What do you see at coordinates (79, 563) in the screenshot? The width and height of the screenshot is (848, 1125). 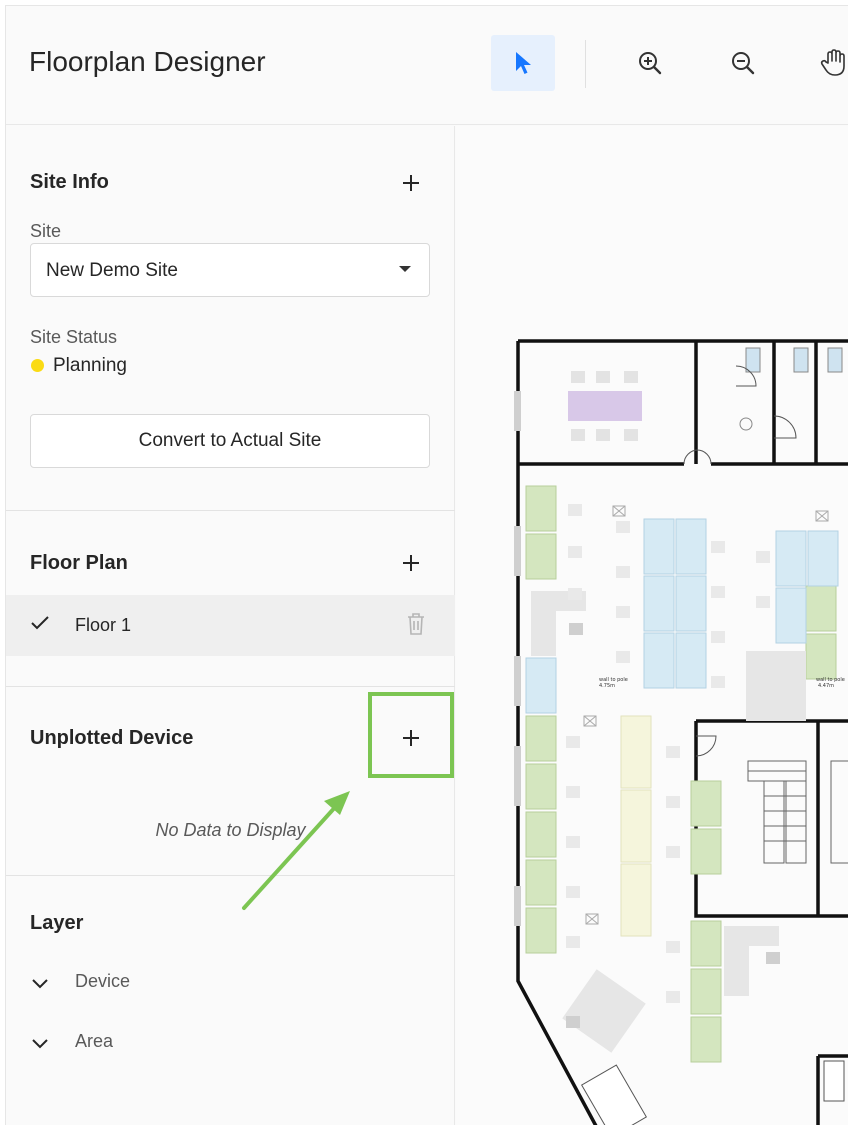 I see `floor-plan-title: Floor Plan` at bounding box center [79, 563].